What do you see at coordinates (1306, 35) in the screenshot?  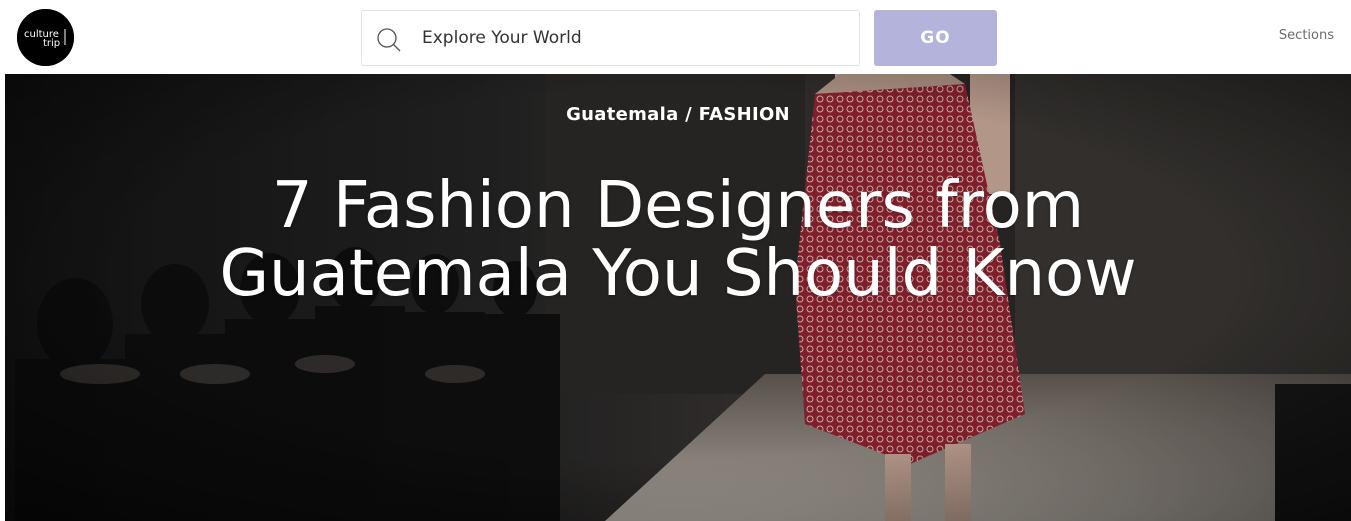 I see `sections-menu-link: Sections` at bounding box center [1306, 35].